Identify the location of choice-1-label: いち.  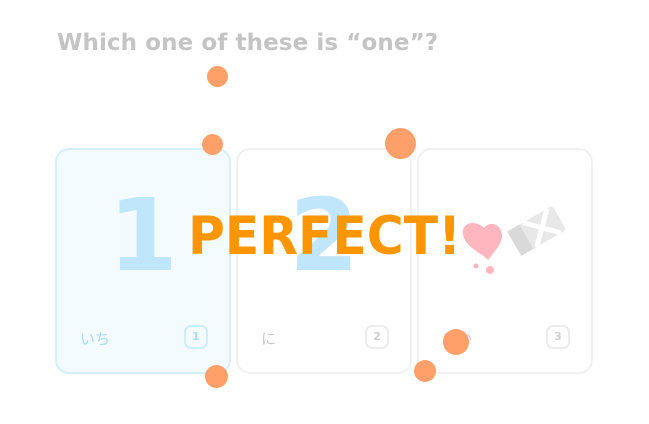
(95, 339).